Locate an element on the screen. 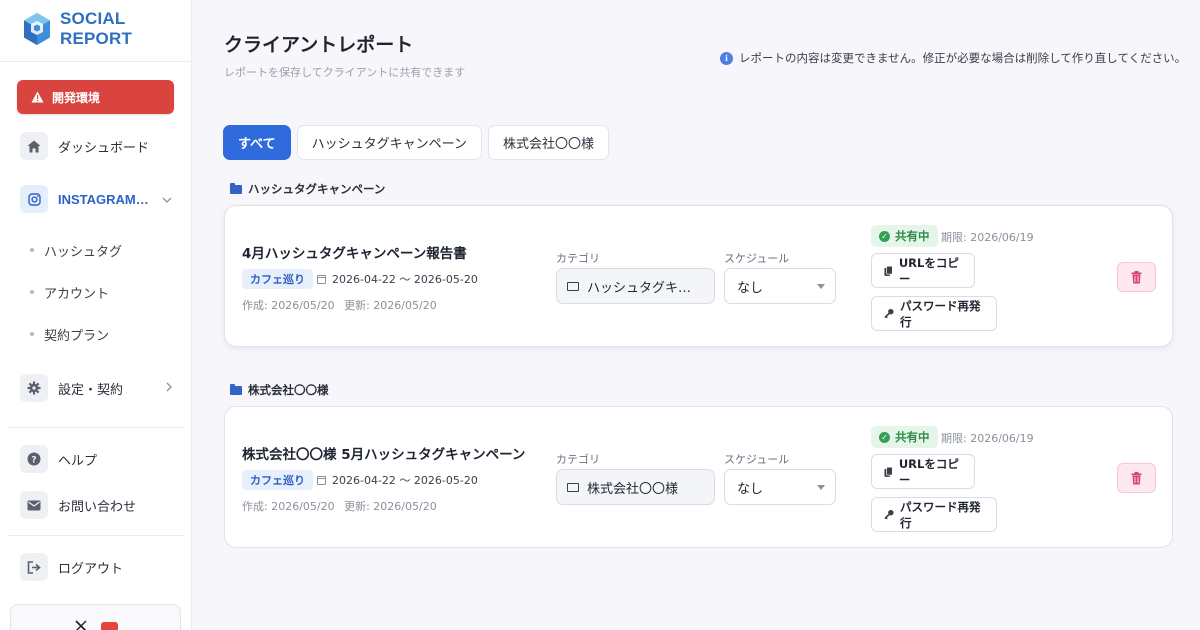 Image resolution: width=1200 pixels, height=630 pixels. check-circle-icon: ✓ is located at coordinates (884, 437).